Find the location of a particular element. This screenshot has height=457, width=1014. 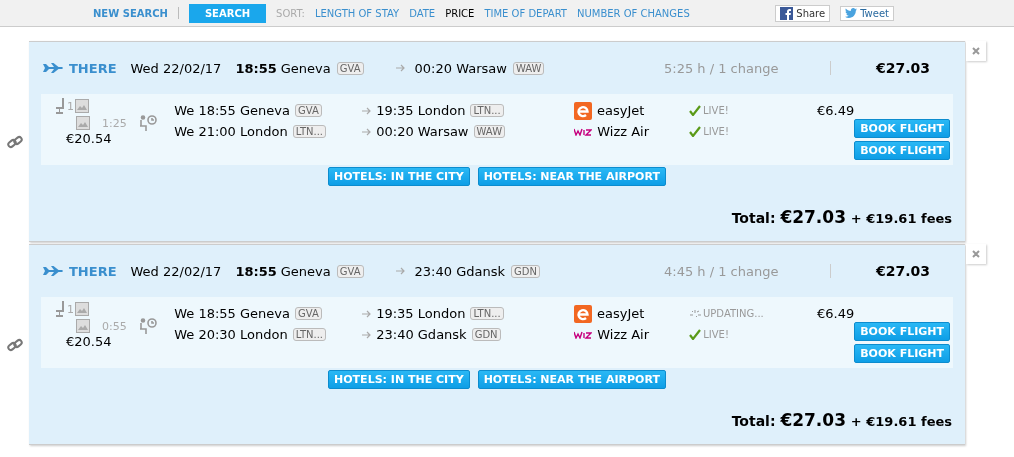

segment-arrival: 23:40 Gdansk is located at coordinates (421, 334).